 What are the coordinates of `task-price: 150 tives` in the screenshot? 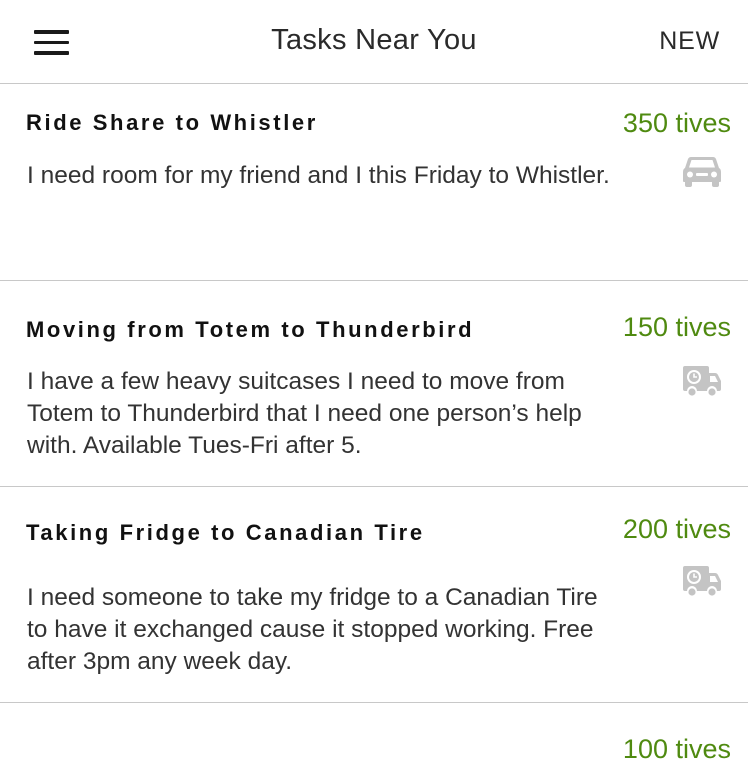 It's located at (676, 327).